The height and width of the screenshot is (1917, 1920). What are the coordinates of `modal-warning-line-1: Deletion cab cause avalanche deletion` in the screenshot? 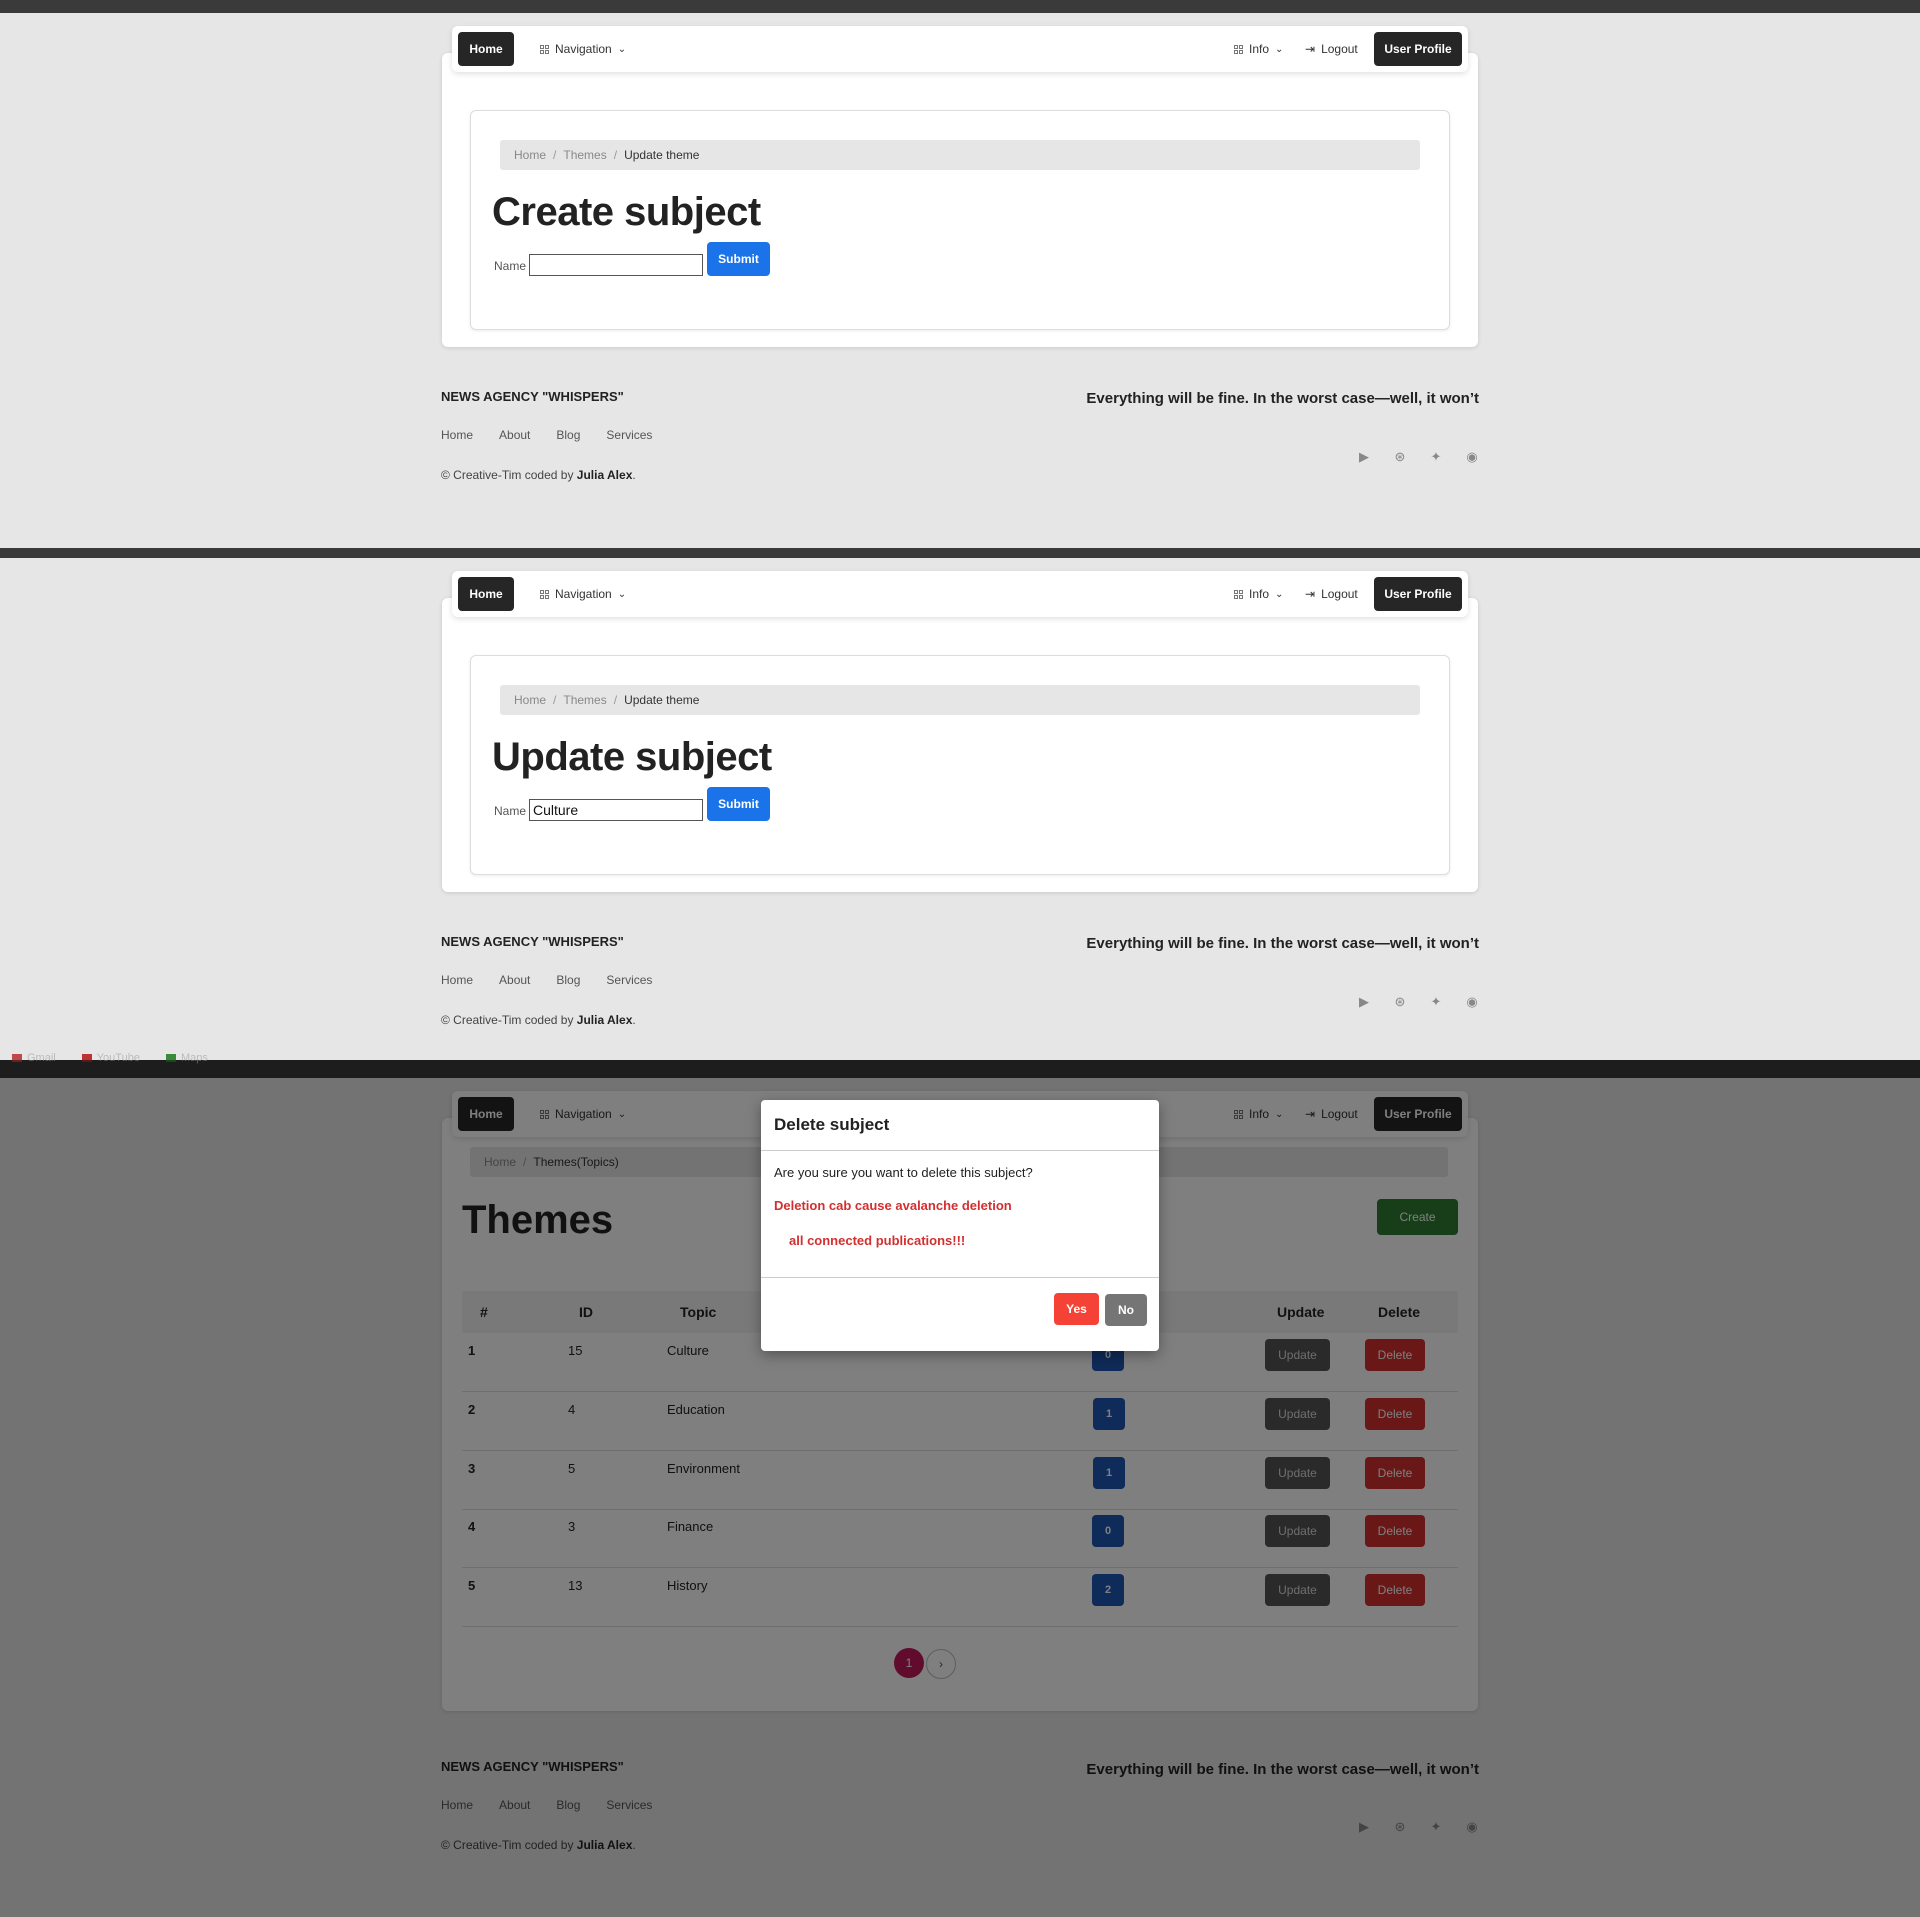 It's located at (893, 1205).